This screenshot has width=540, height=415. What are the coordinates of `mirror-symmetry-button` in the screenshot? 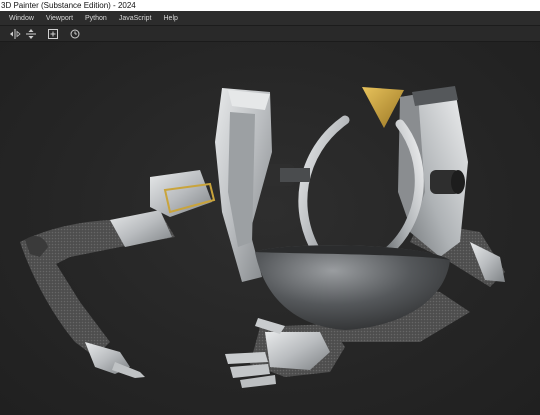 It's located at (15, 34).